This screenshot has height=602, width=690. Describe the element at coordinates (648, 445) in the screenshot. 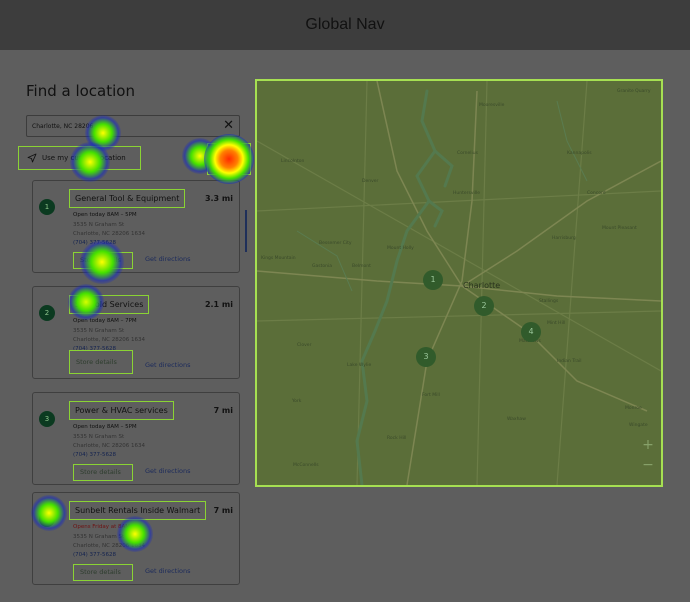

I see `zoom-in-button: +` at that location.